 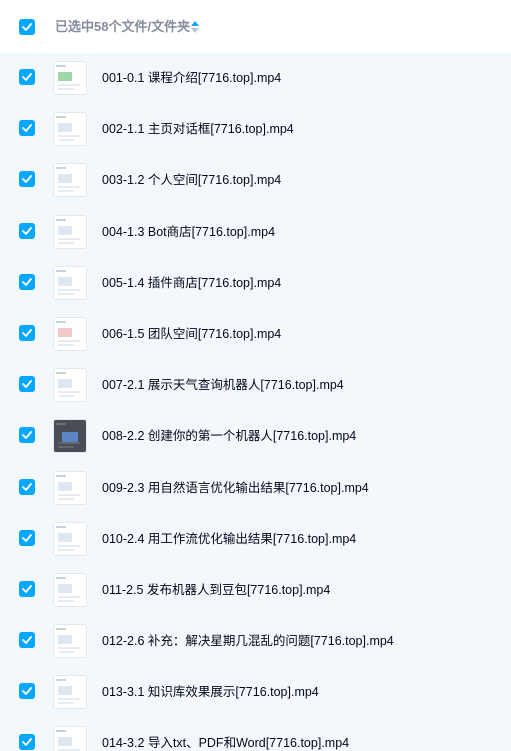 What do you see at coordinates (229, 436) in the screenshot?
I see `file-name: 008-2.2 创建你的第一个机器人[7716.top].mp4` at bounding box center [229, 436].